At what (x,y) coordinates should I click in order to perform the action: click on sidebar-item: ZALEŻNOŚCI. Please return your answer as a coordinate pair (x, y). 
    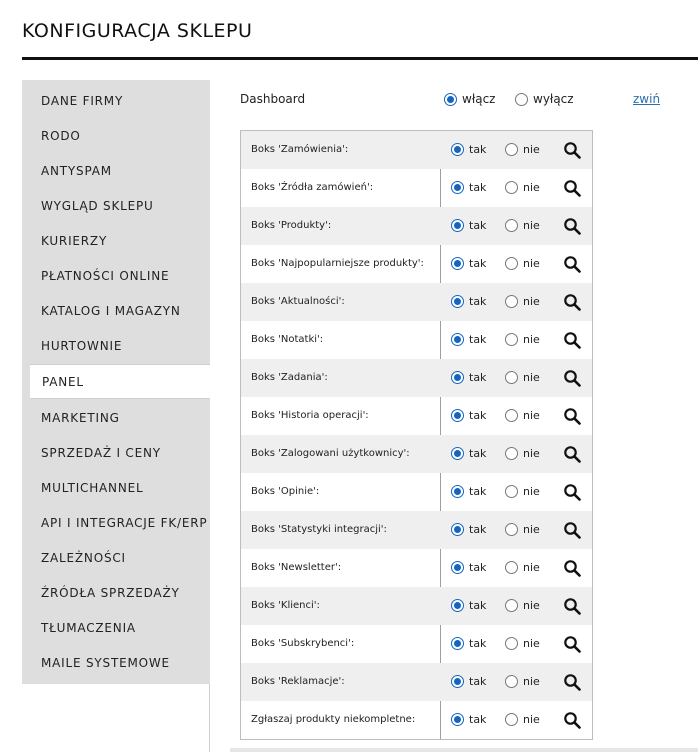
    Looking at the image, I should click on (116, 558).